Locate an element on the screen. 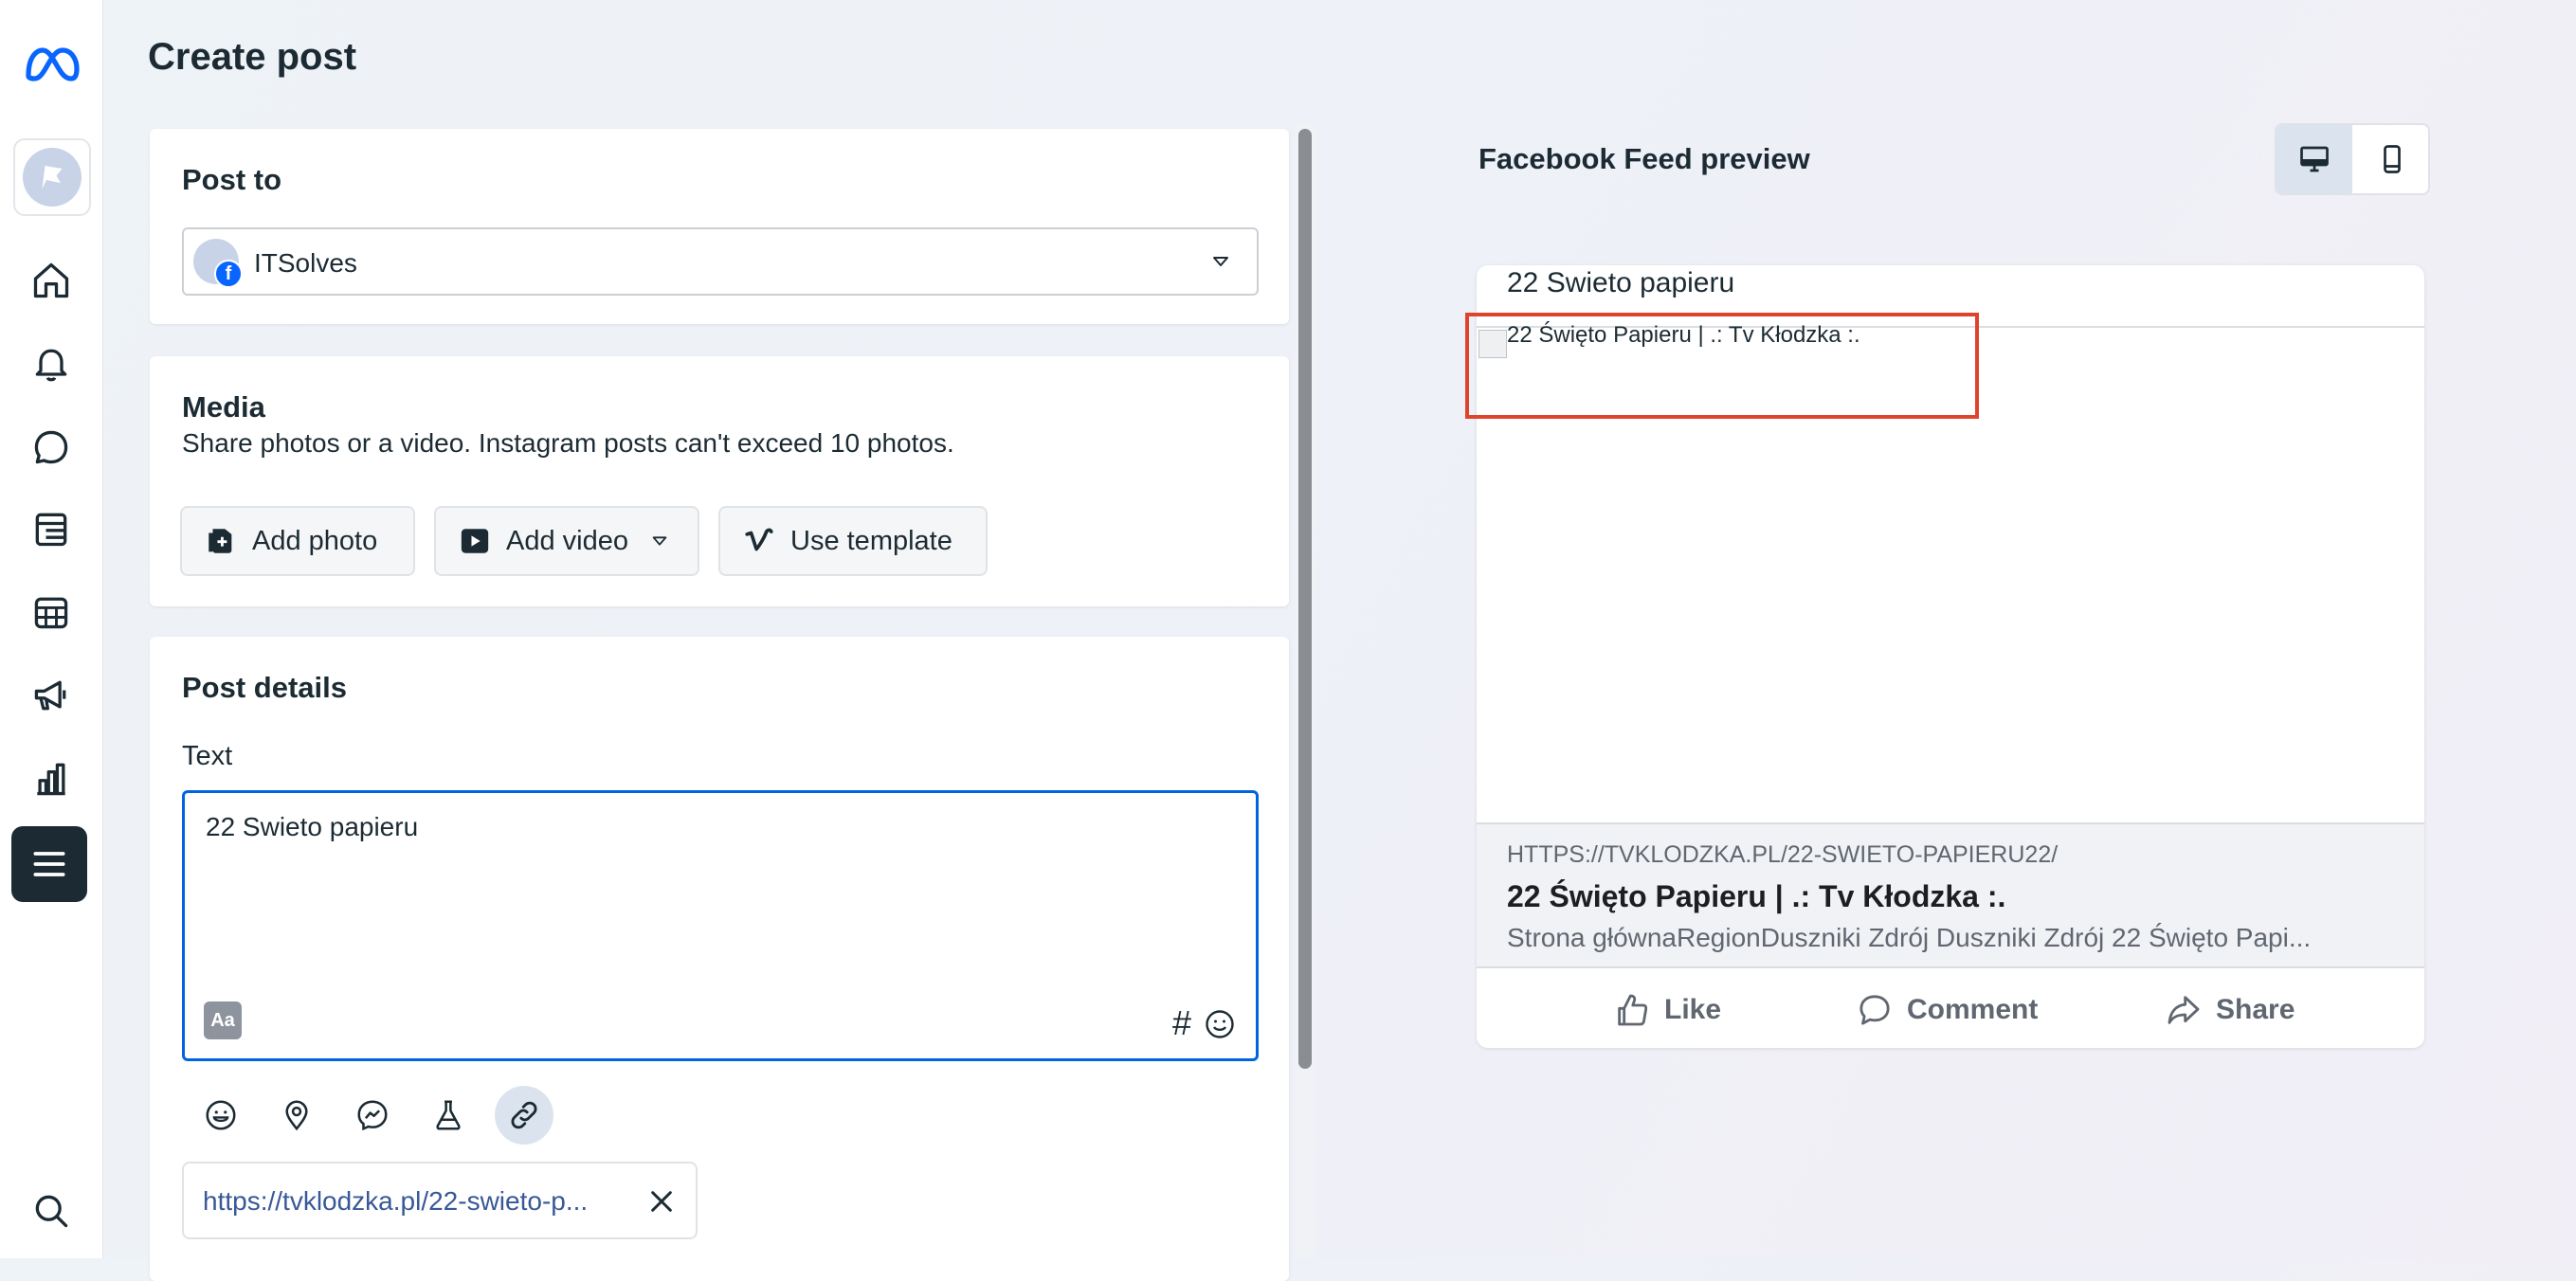  flask-icon is located at coordinates (448, 1115).